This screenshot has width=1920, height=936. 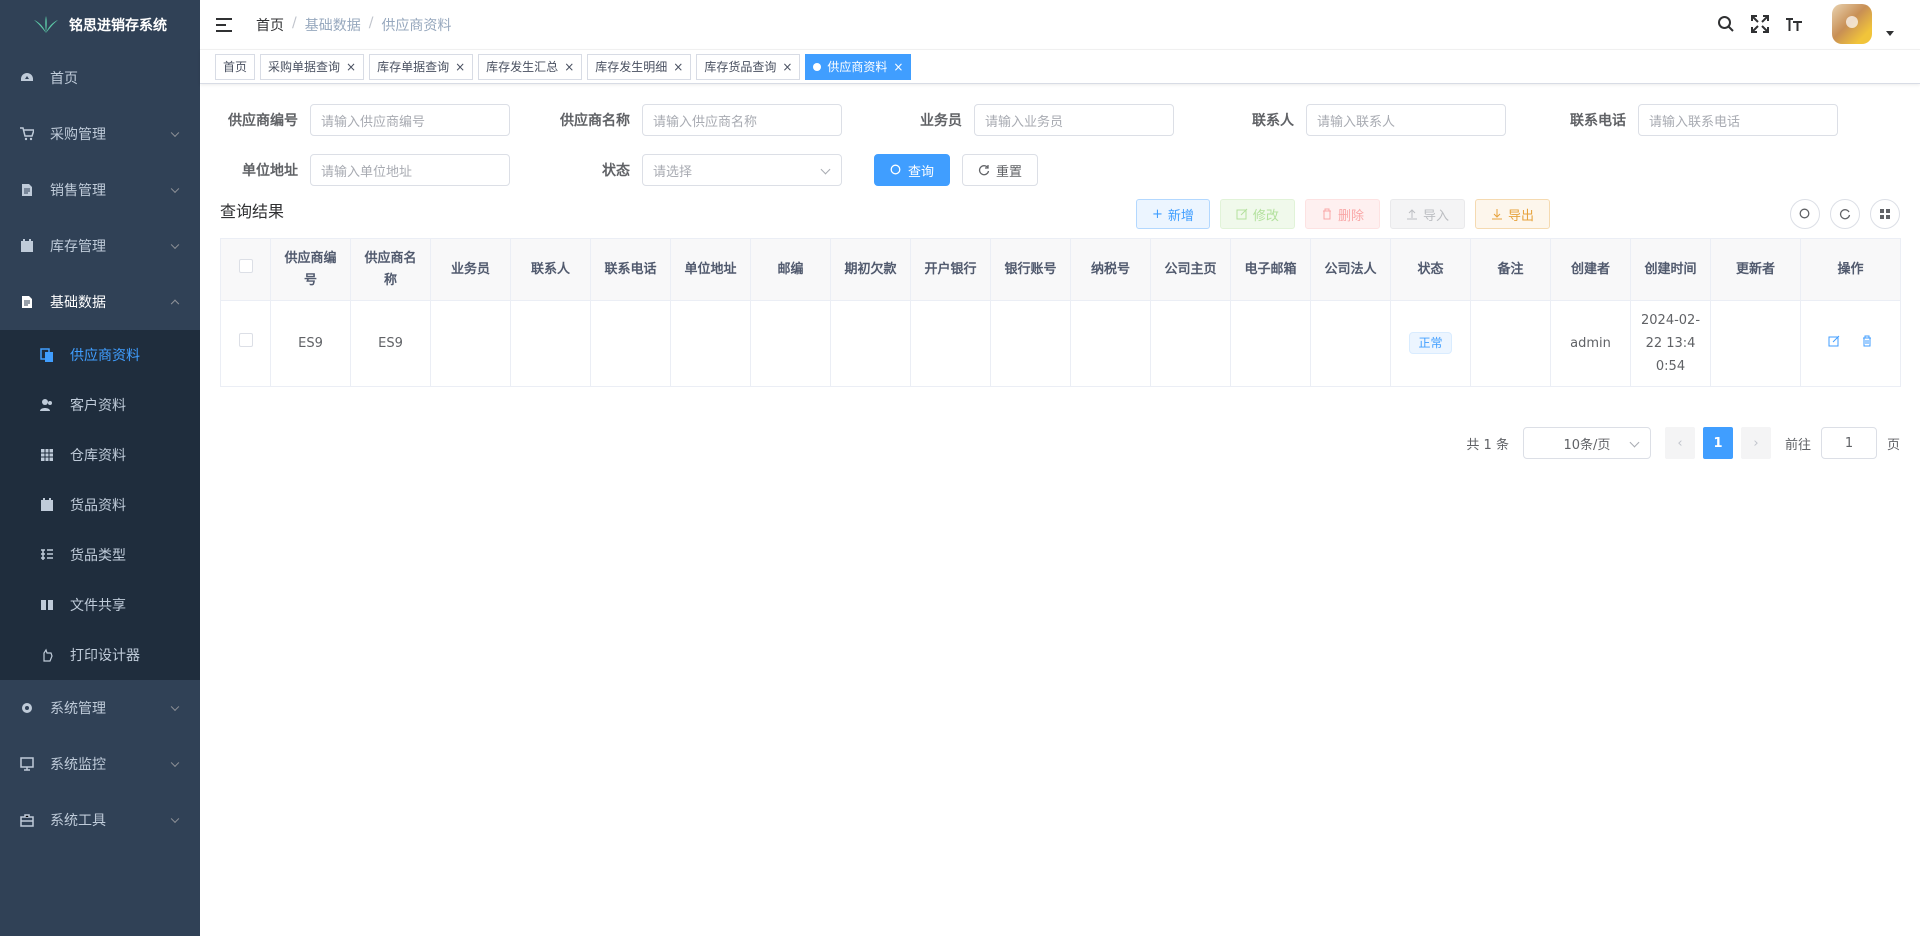 What do you see at coordinates (1794, 24) in the screenshot?
I see `font-size-icon` at bounding box center [1794, 24].